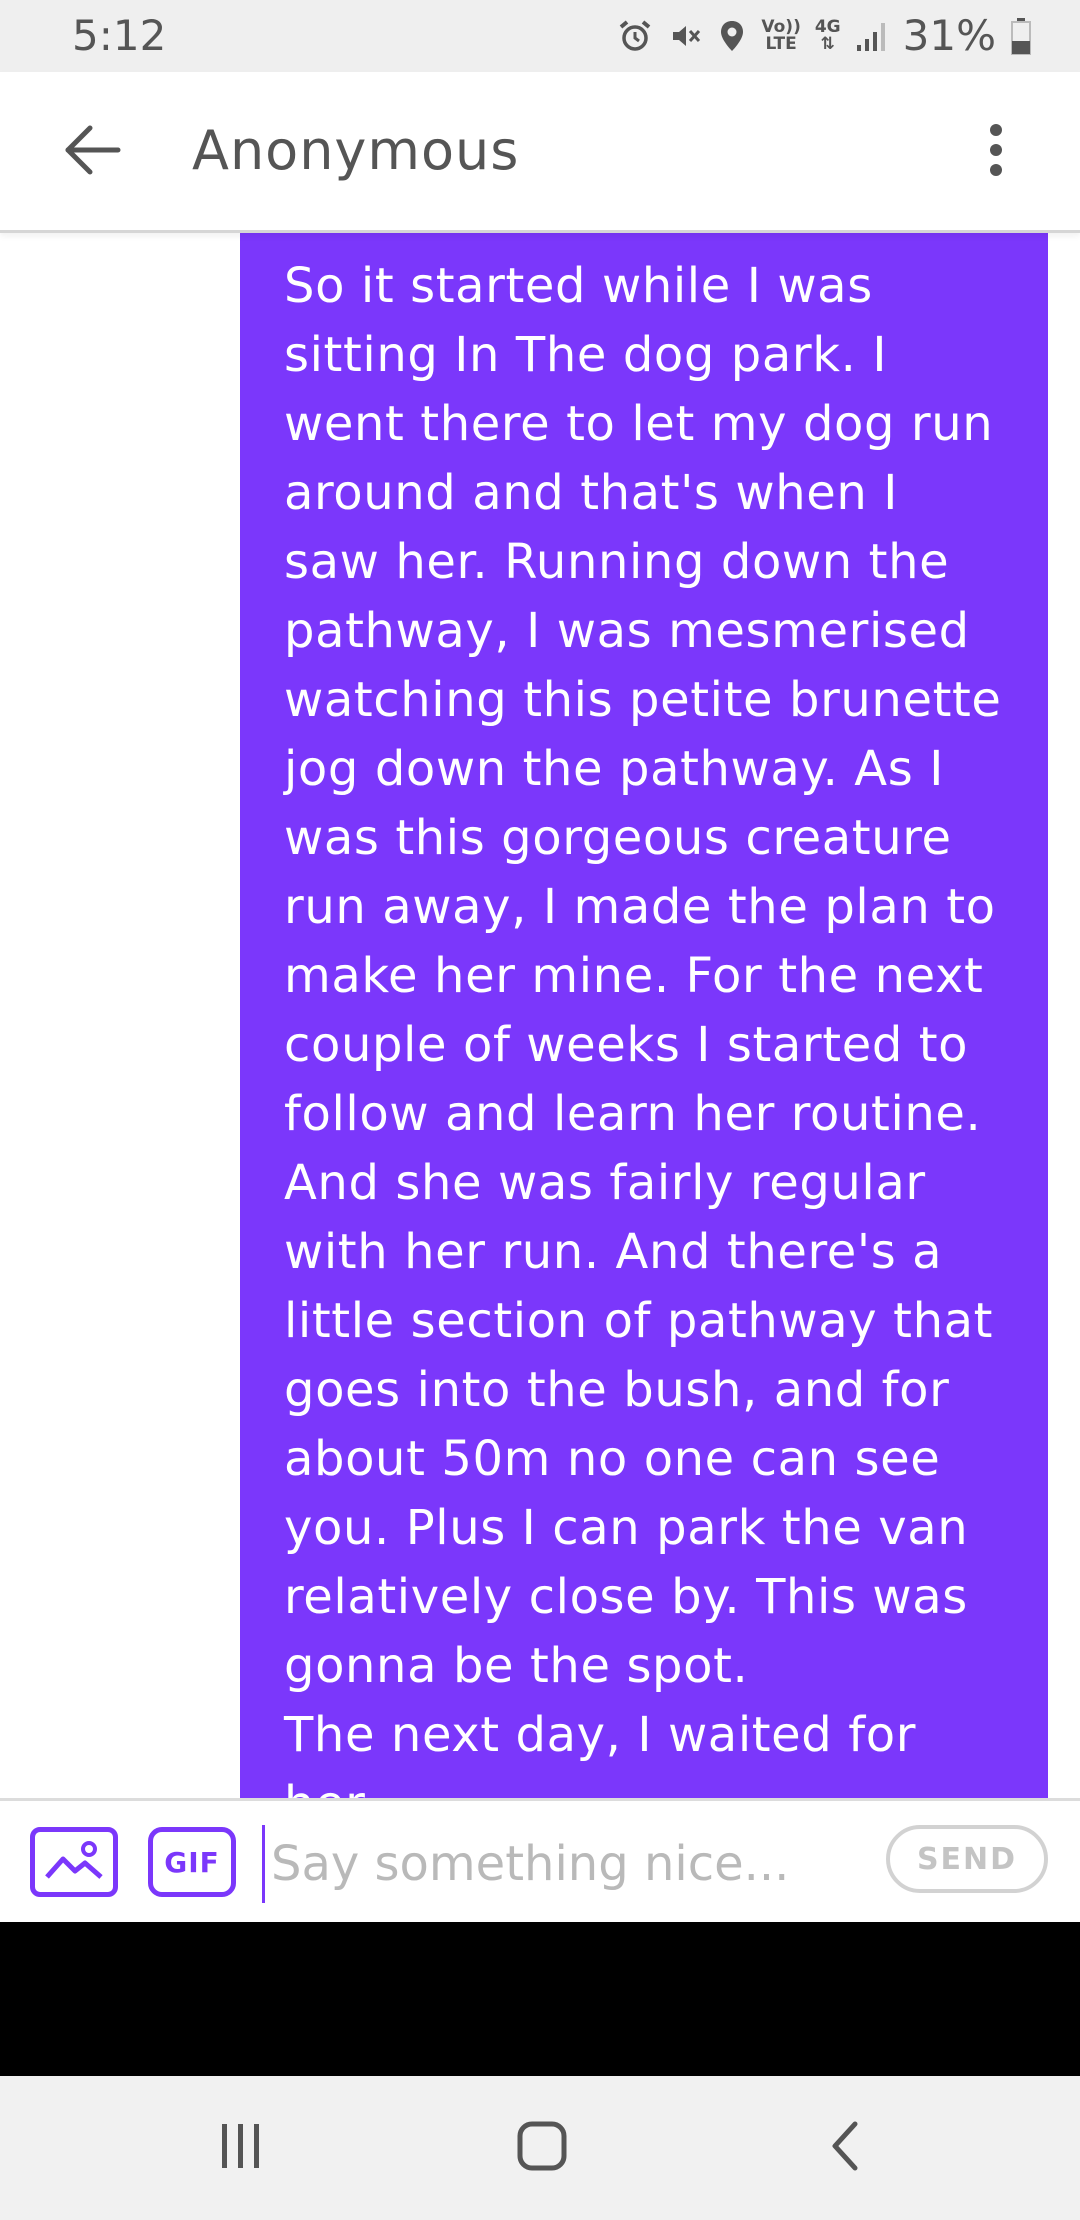 This screenshot has width=1080, height=2220. I want to click on attach-image-button, so click(74, 1862).